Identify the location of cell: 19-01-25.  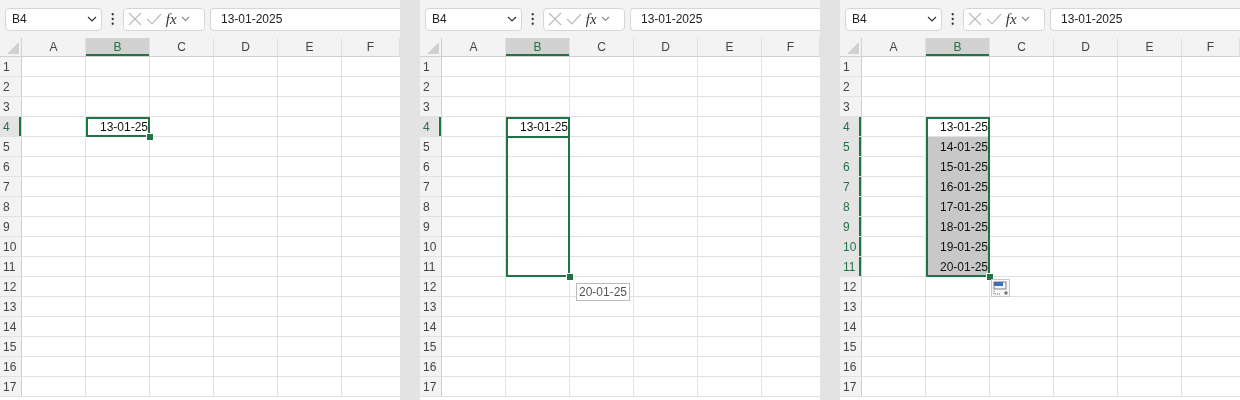
(958, 247).